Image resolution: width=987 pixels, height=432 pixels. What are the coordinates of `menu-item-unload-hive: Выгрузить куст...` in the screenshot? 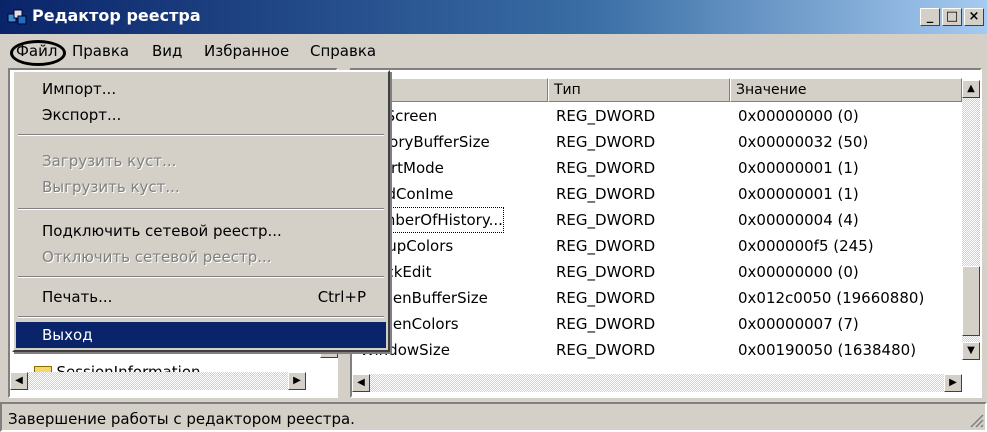 It's located at (111, 187).